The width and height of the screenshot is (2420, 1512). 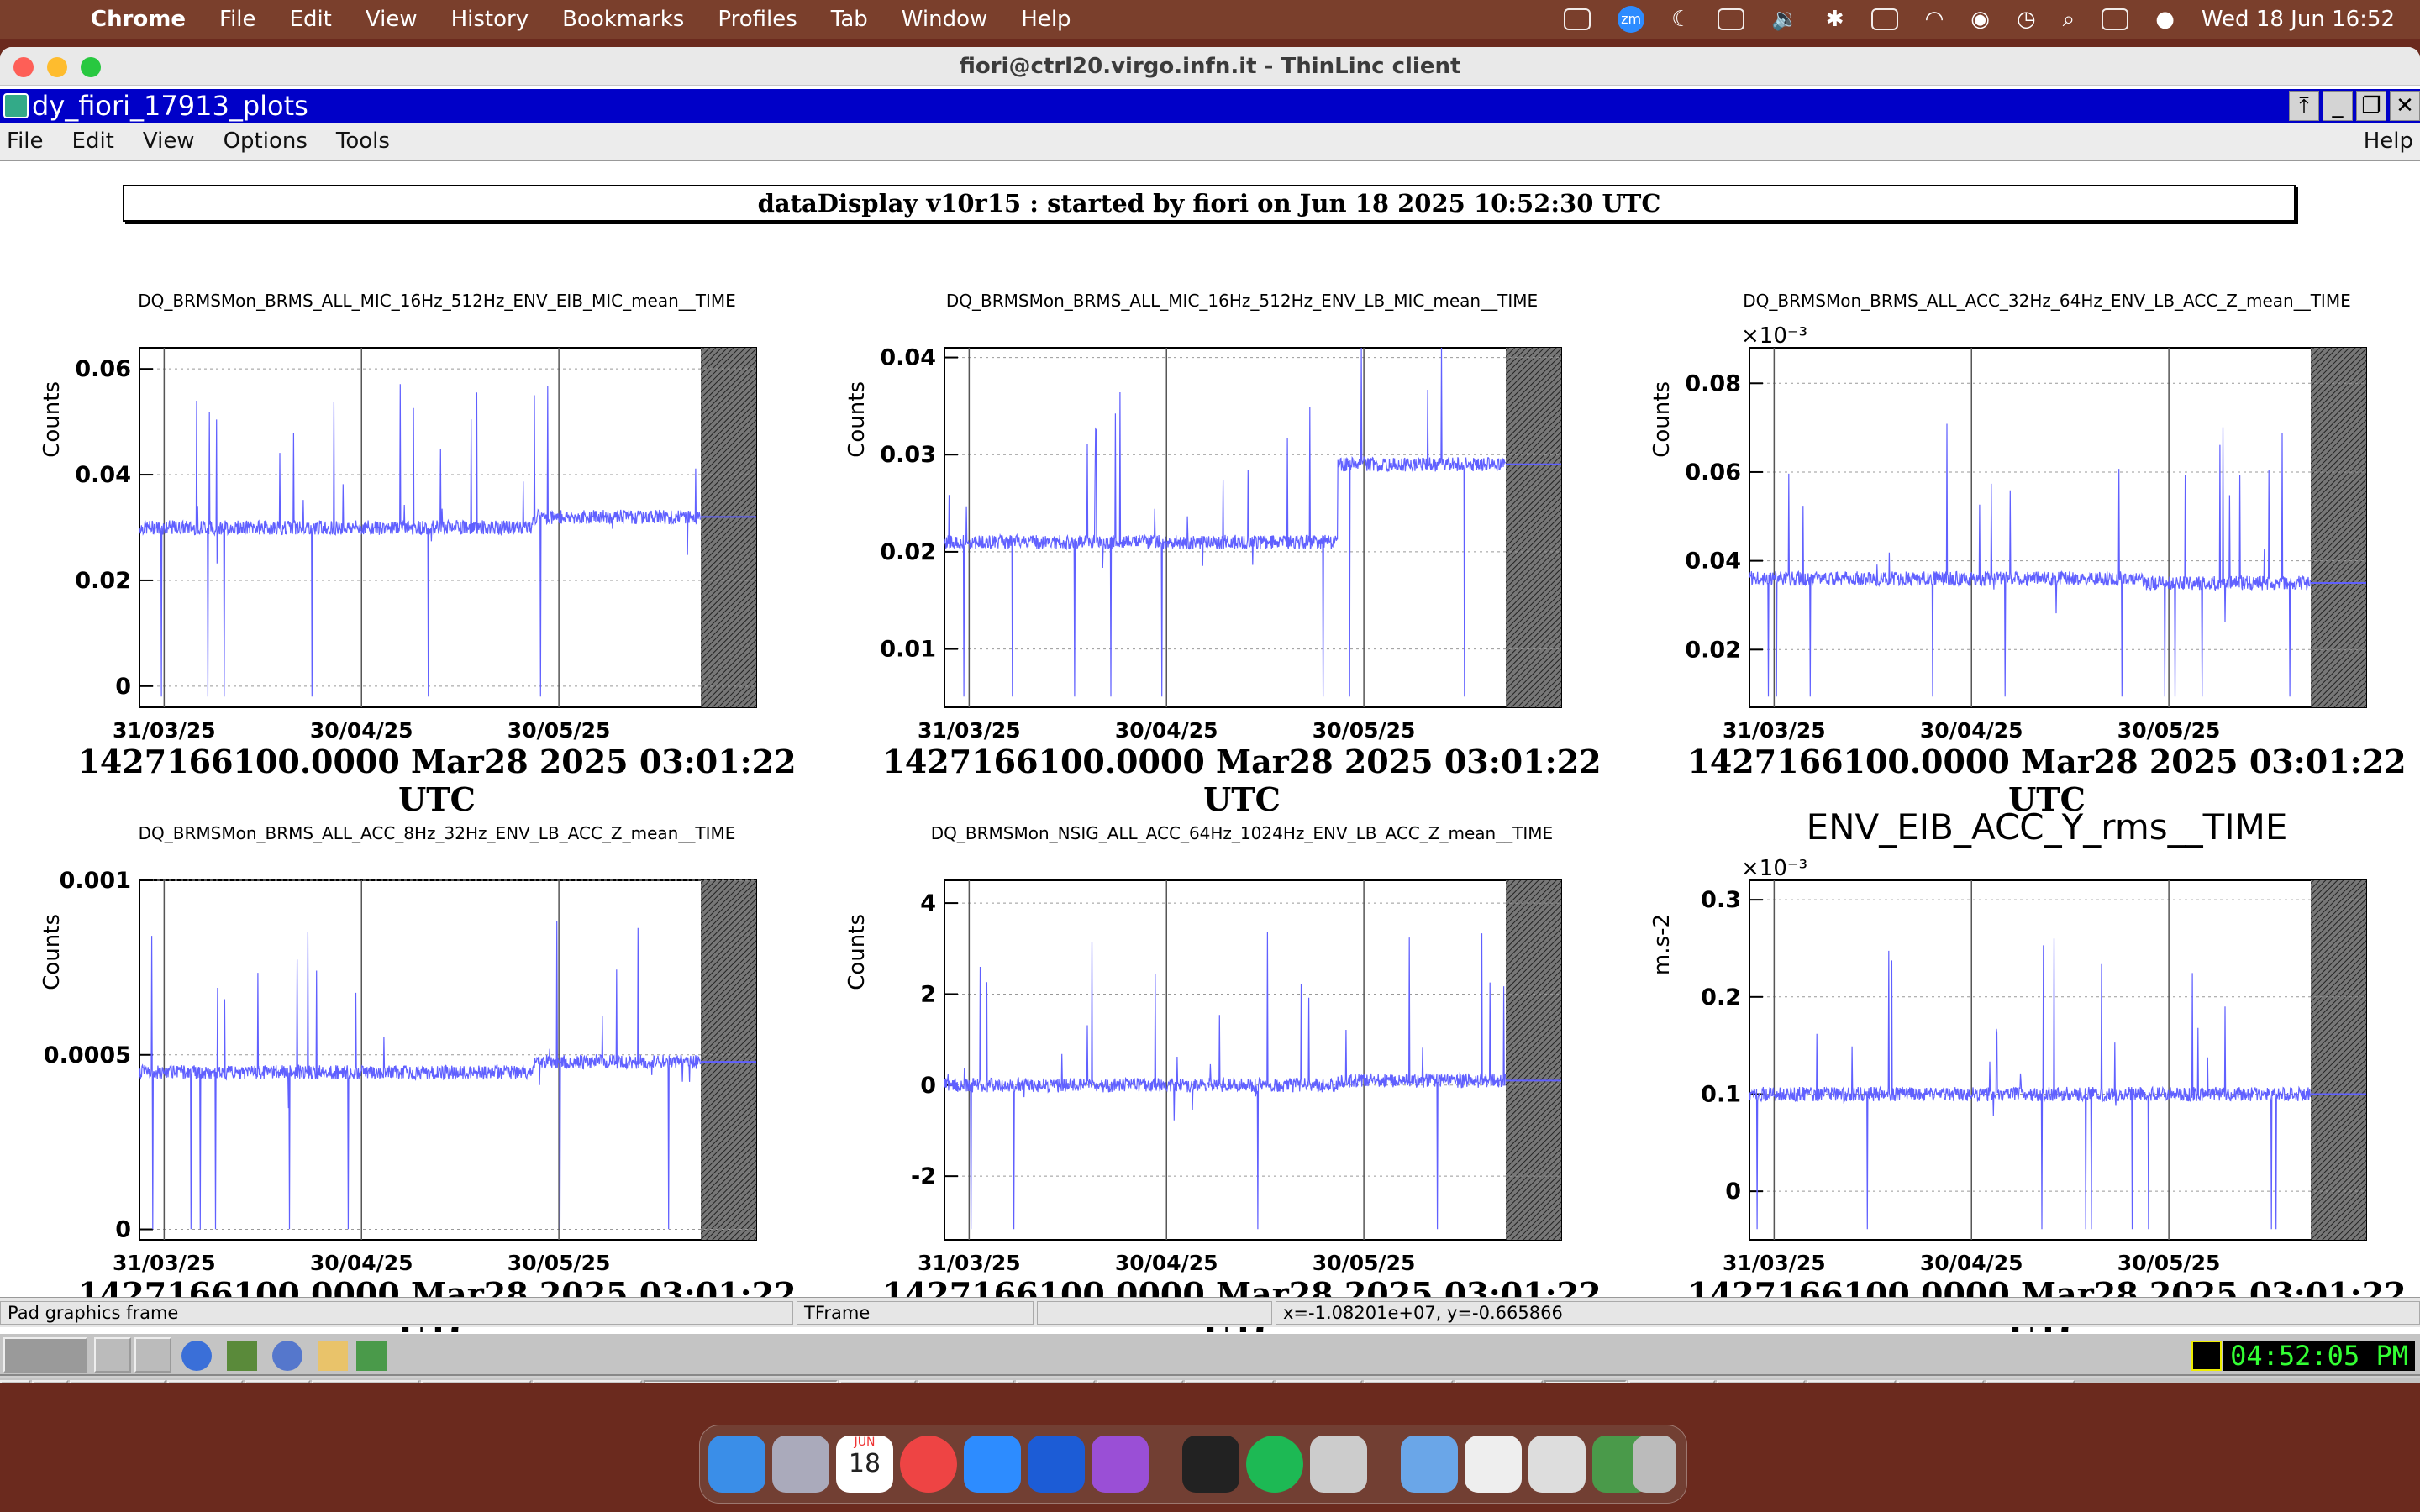 I want to click on workspace-tab: Home, so click(x=117, y=1381).